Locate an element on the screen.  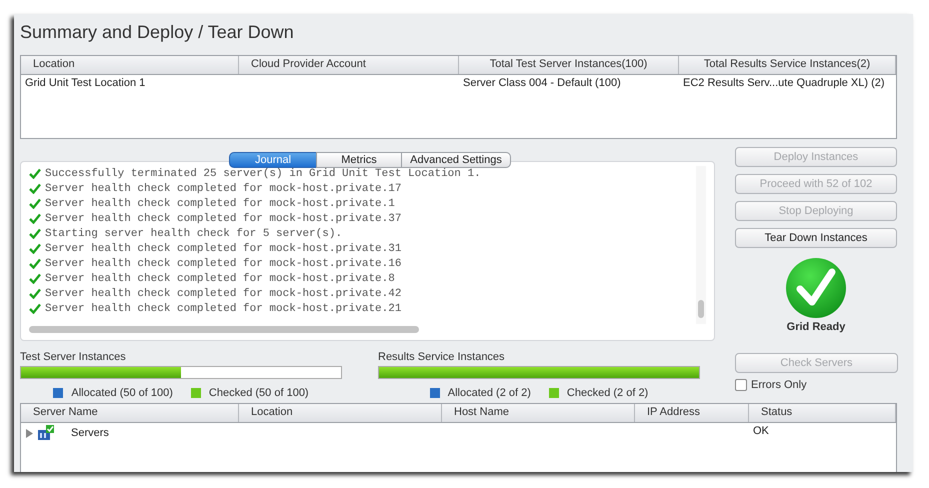
progress-label: Test Server Instances is located at coordinates (73, 357).